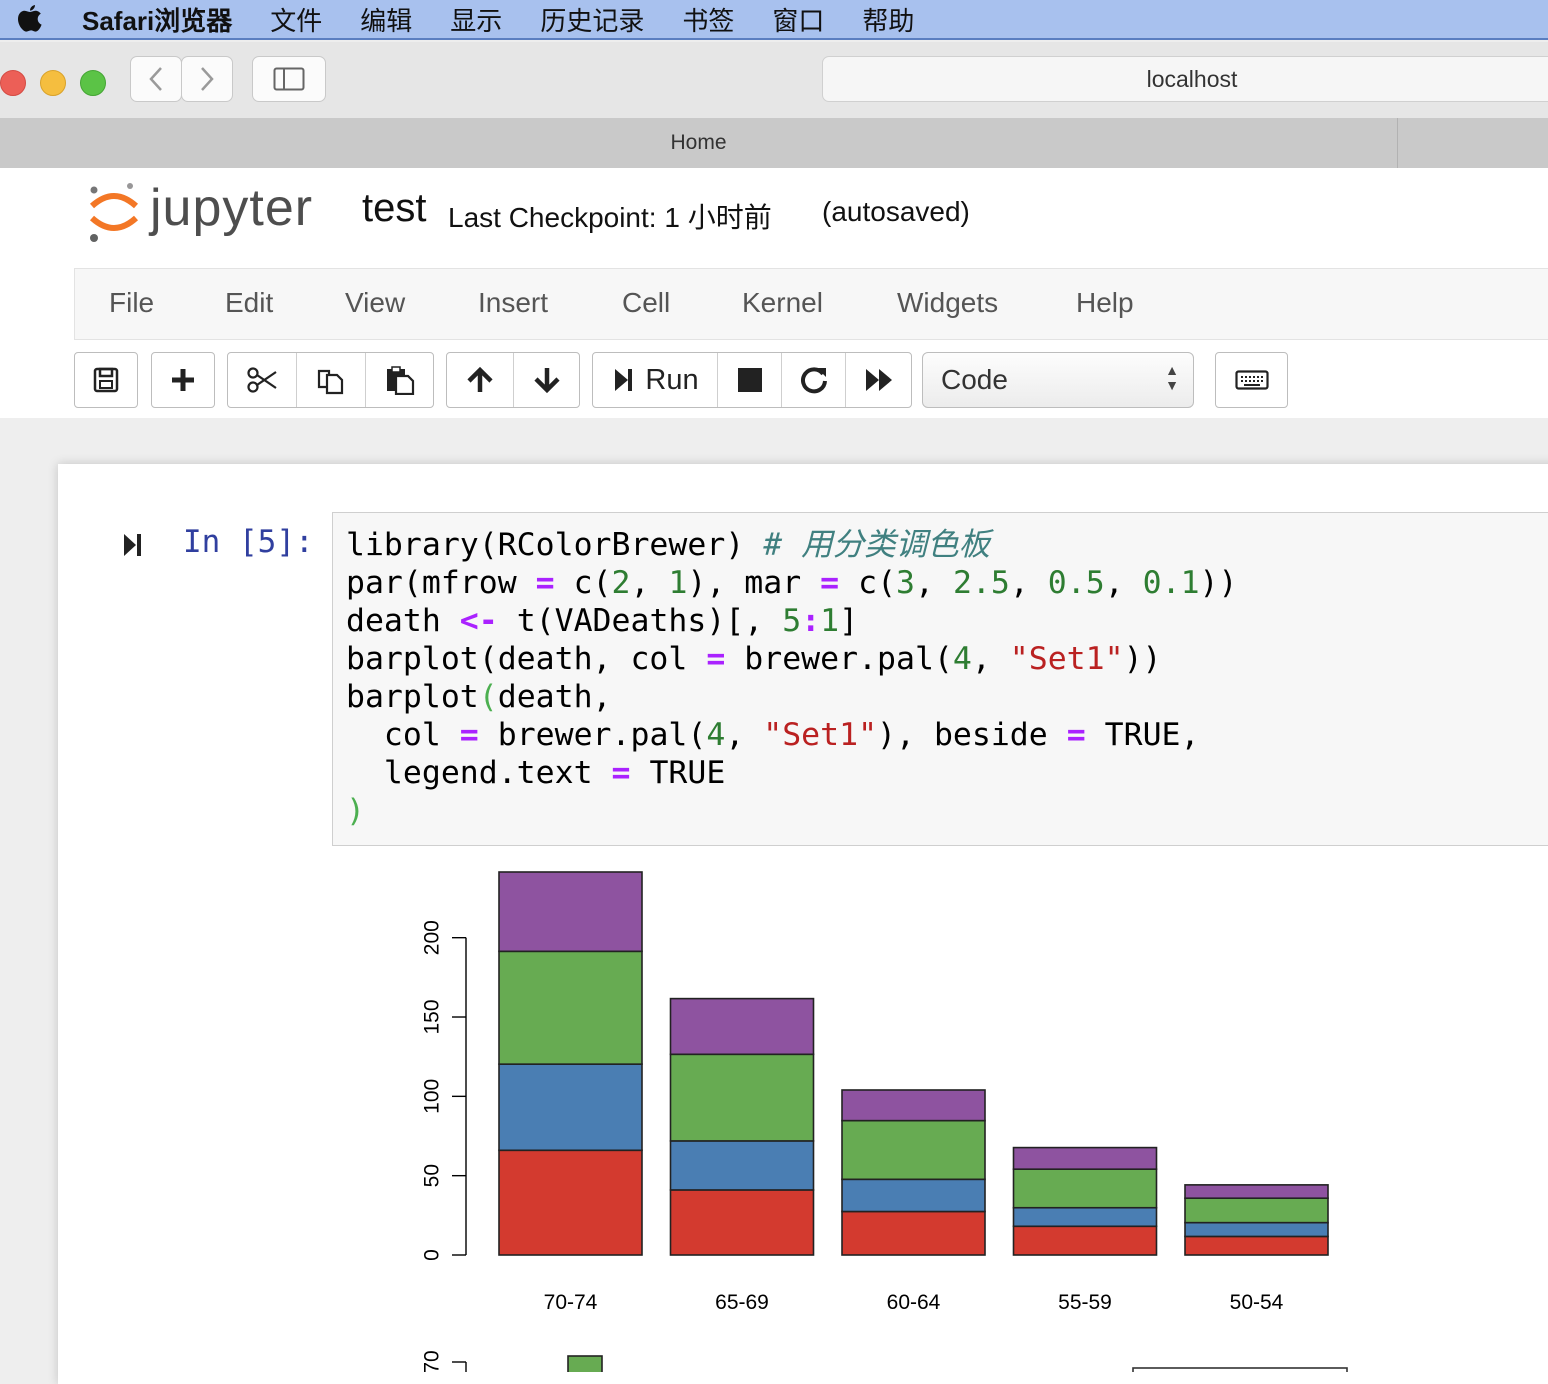 This screenshot has height=1384, width=1548. What do you see at coordinates (513, 303) in the screenshot?
I see `jmenu-insert: Insert` at bounding box center [513, 303].